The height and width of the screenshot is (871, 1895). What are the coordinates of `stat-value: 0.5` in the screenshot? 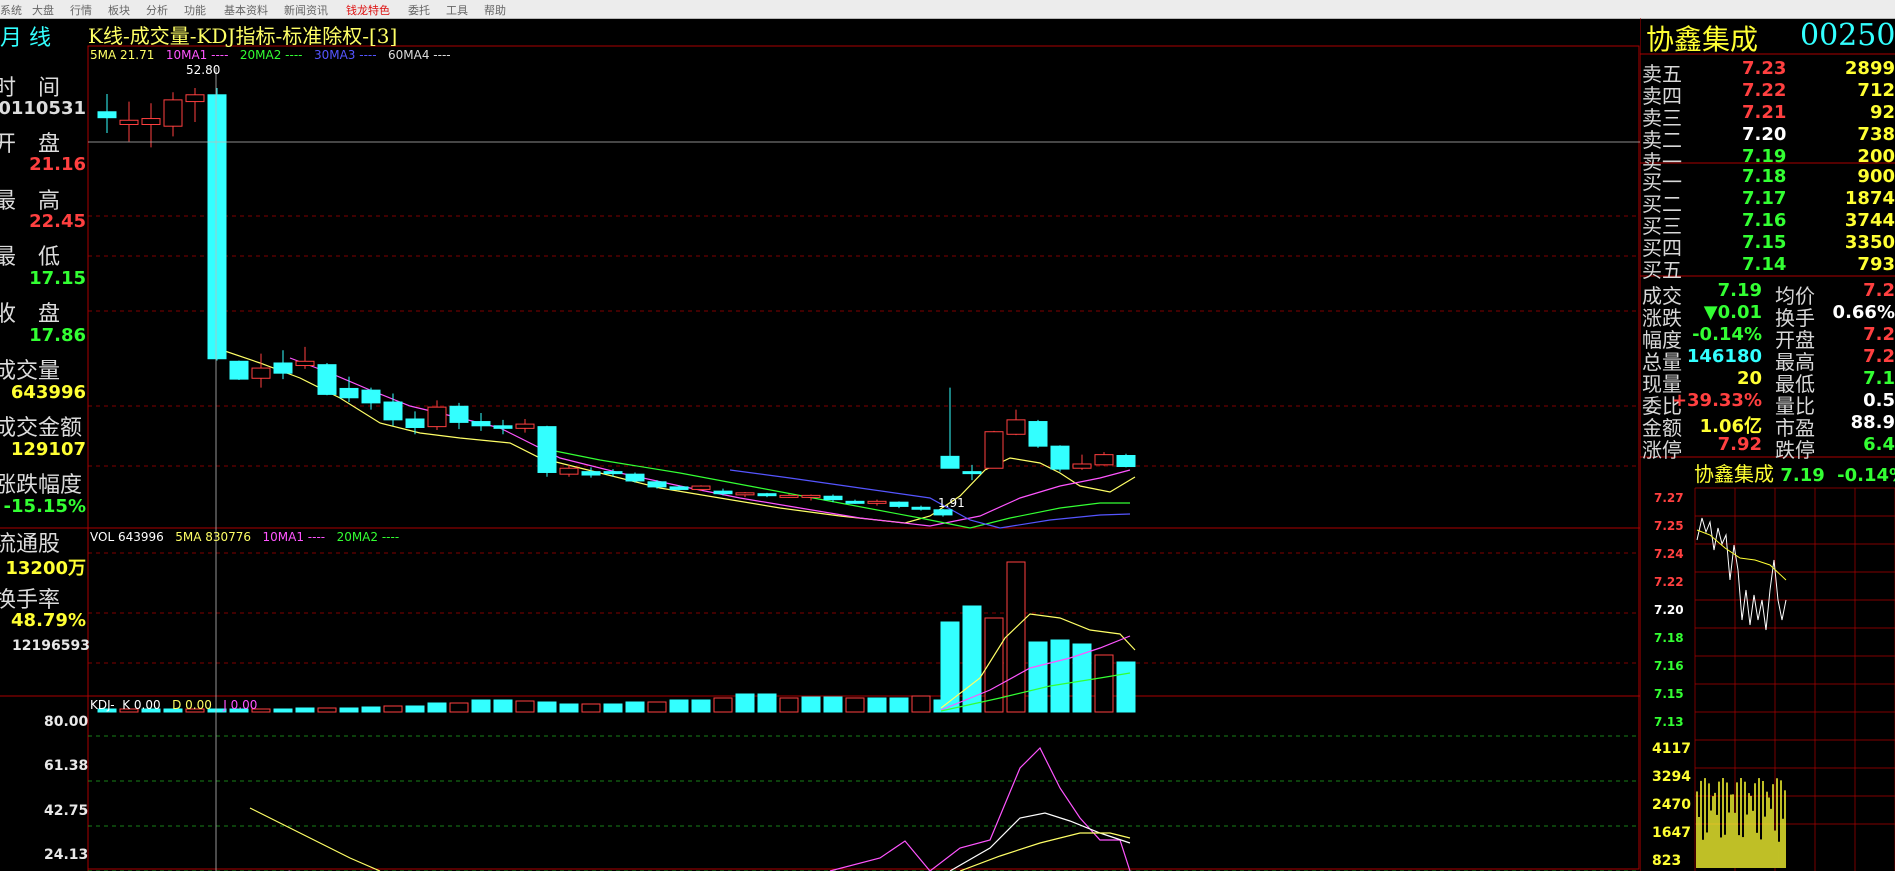 It's located at (1879, 400).